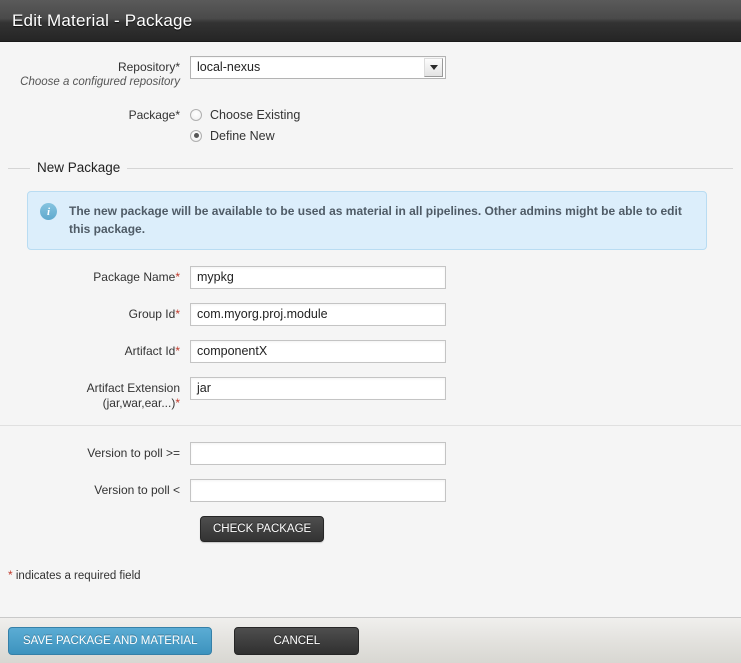 Image resolution: width=741 pixels, height=663 pixels. I want to click on radio-choose-existing: Choose Existing, so click(465, 114).